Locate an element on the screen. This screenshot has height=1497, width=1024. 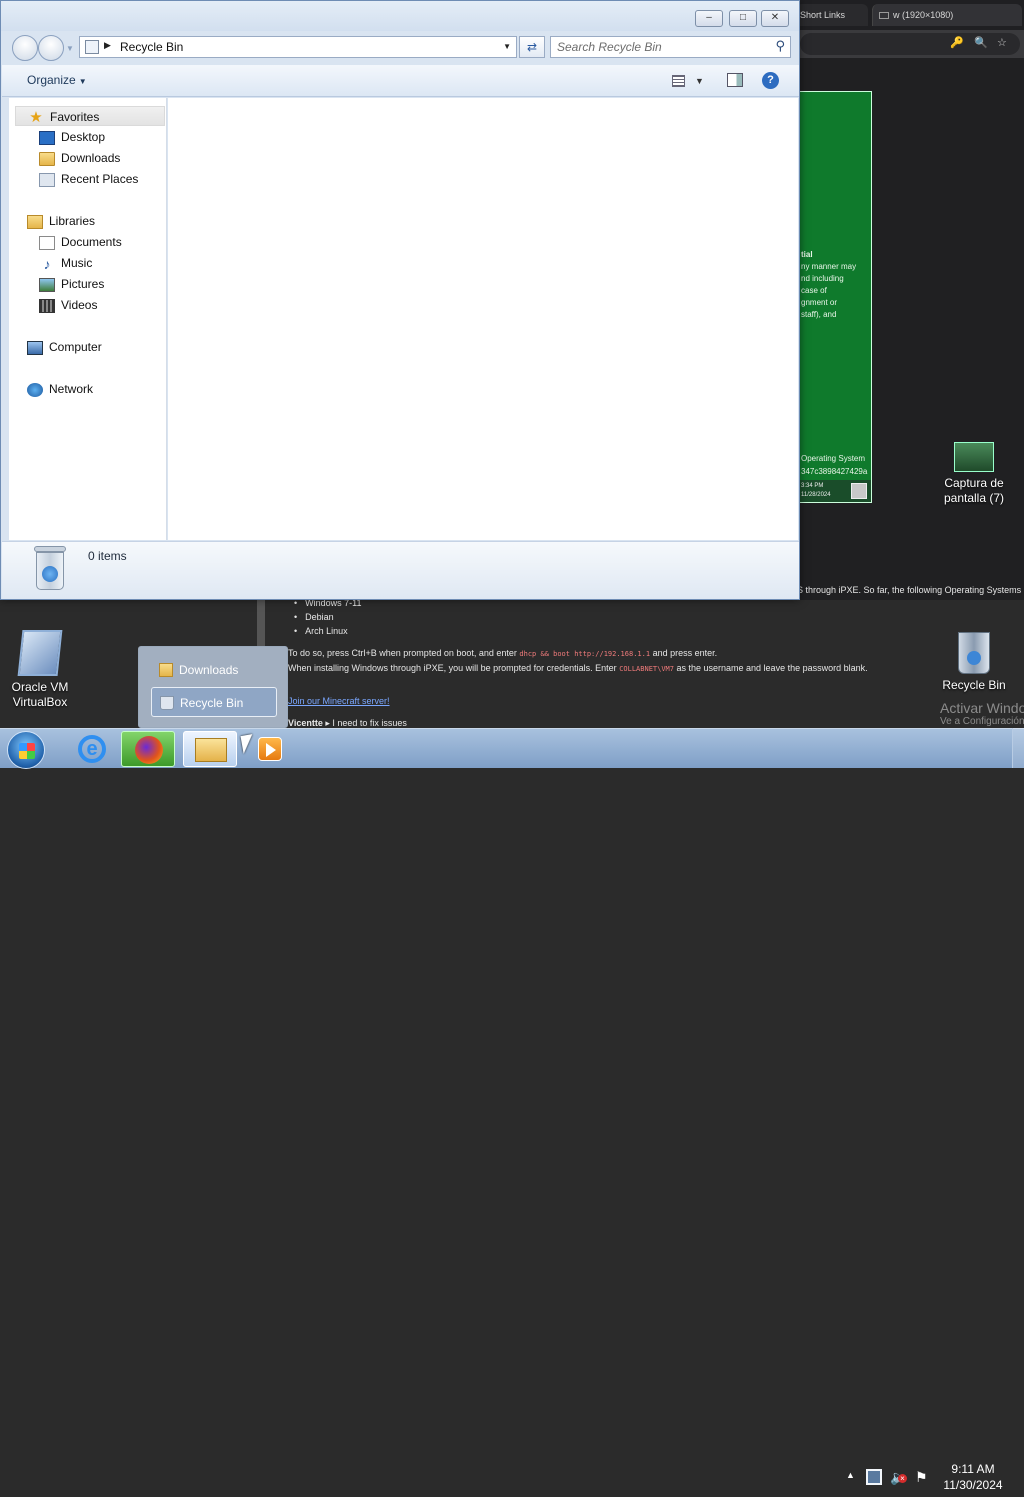
nav-item-videos: Videos is located at coordinates (68, 305).